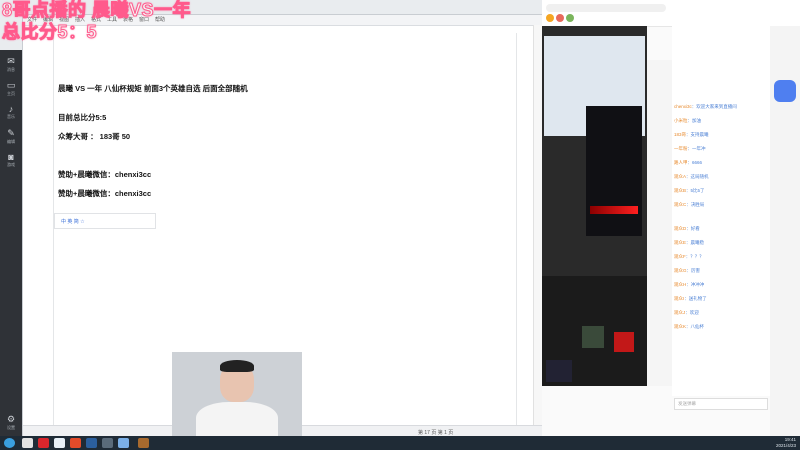 Image resolution: width=800 pixels, height=450 pixels. Describe the element at coordinates (593, 337) in the screenshot. I see `unit-icon` at that location.